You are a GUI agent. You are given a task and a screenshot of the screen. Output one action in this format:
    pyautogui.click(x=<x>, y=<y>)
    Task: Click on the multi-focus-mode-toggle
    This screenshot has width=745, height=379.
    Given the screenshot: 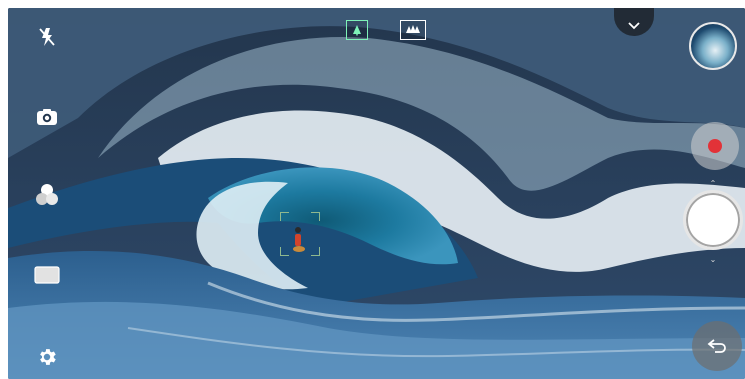 What is the action you would take?
    pyautogui.click(x=413, y=30)
    